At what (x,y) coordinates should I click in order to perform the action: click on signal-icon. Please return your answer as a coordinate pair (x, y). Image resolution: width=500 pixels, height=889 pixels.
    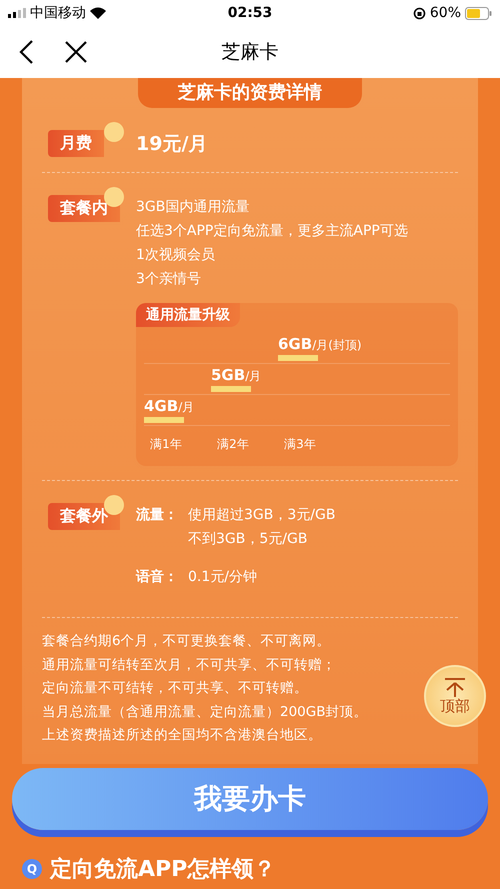
    Looking at the image, I should click on (17, 13).